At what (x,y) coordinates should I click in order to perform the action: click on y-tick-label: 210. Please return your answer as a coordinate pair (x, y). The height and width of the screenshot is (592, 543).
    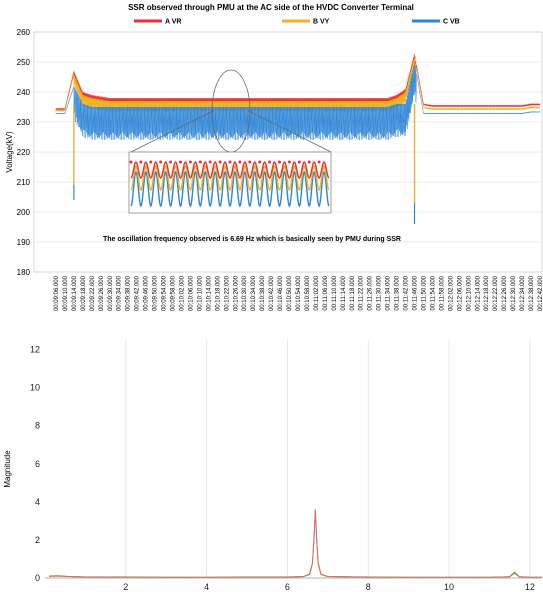
    Looking at the image, I should click on (24, 182).